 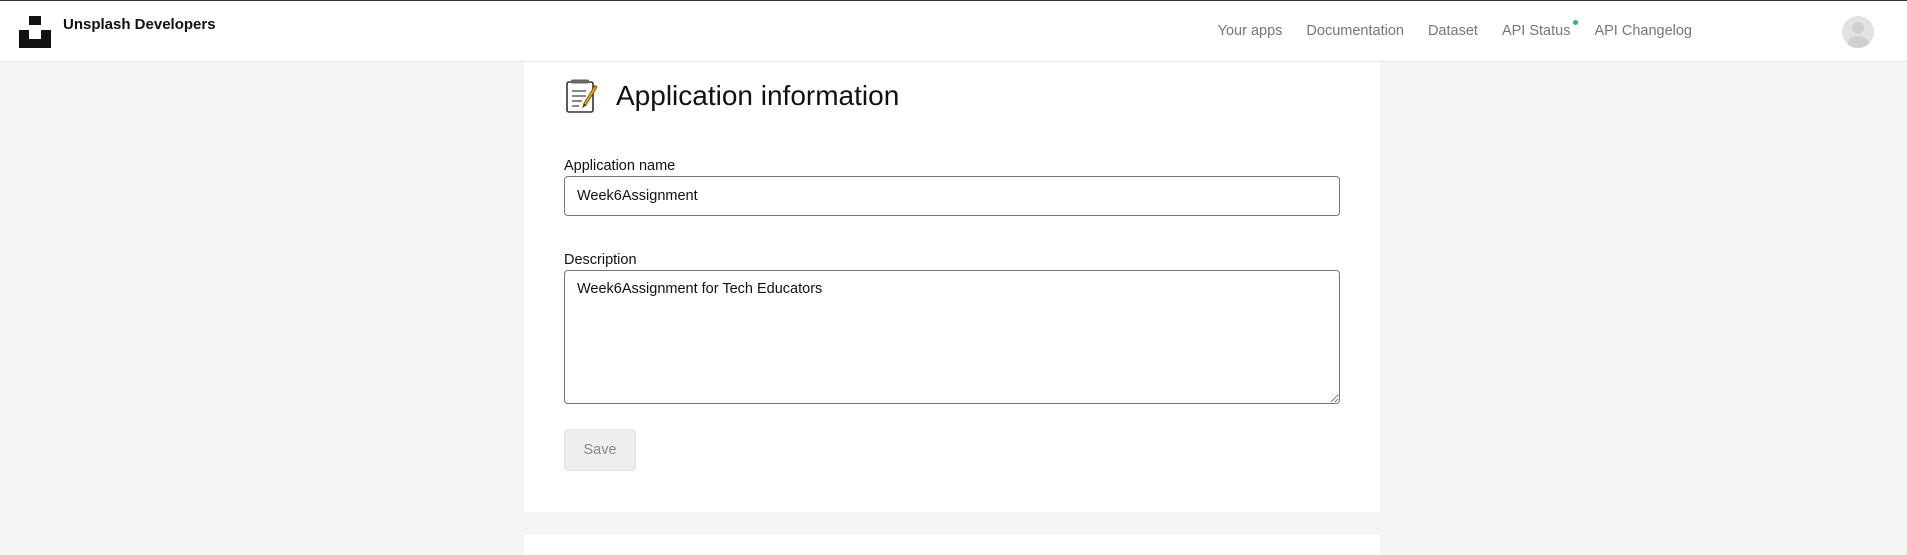 I want to click on page-title: Application information, so click(x=758, y=95).